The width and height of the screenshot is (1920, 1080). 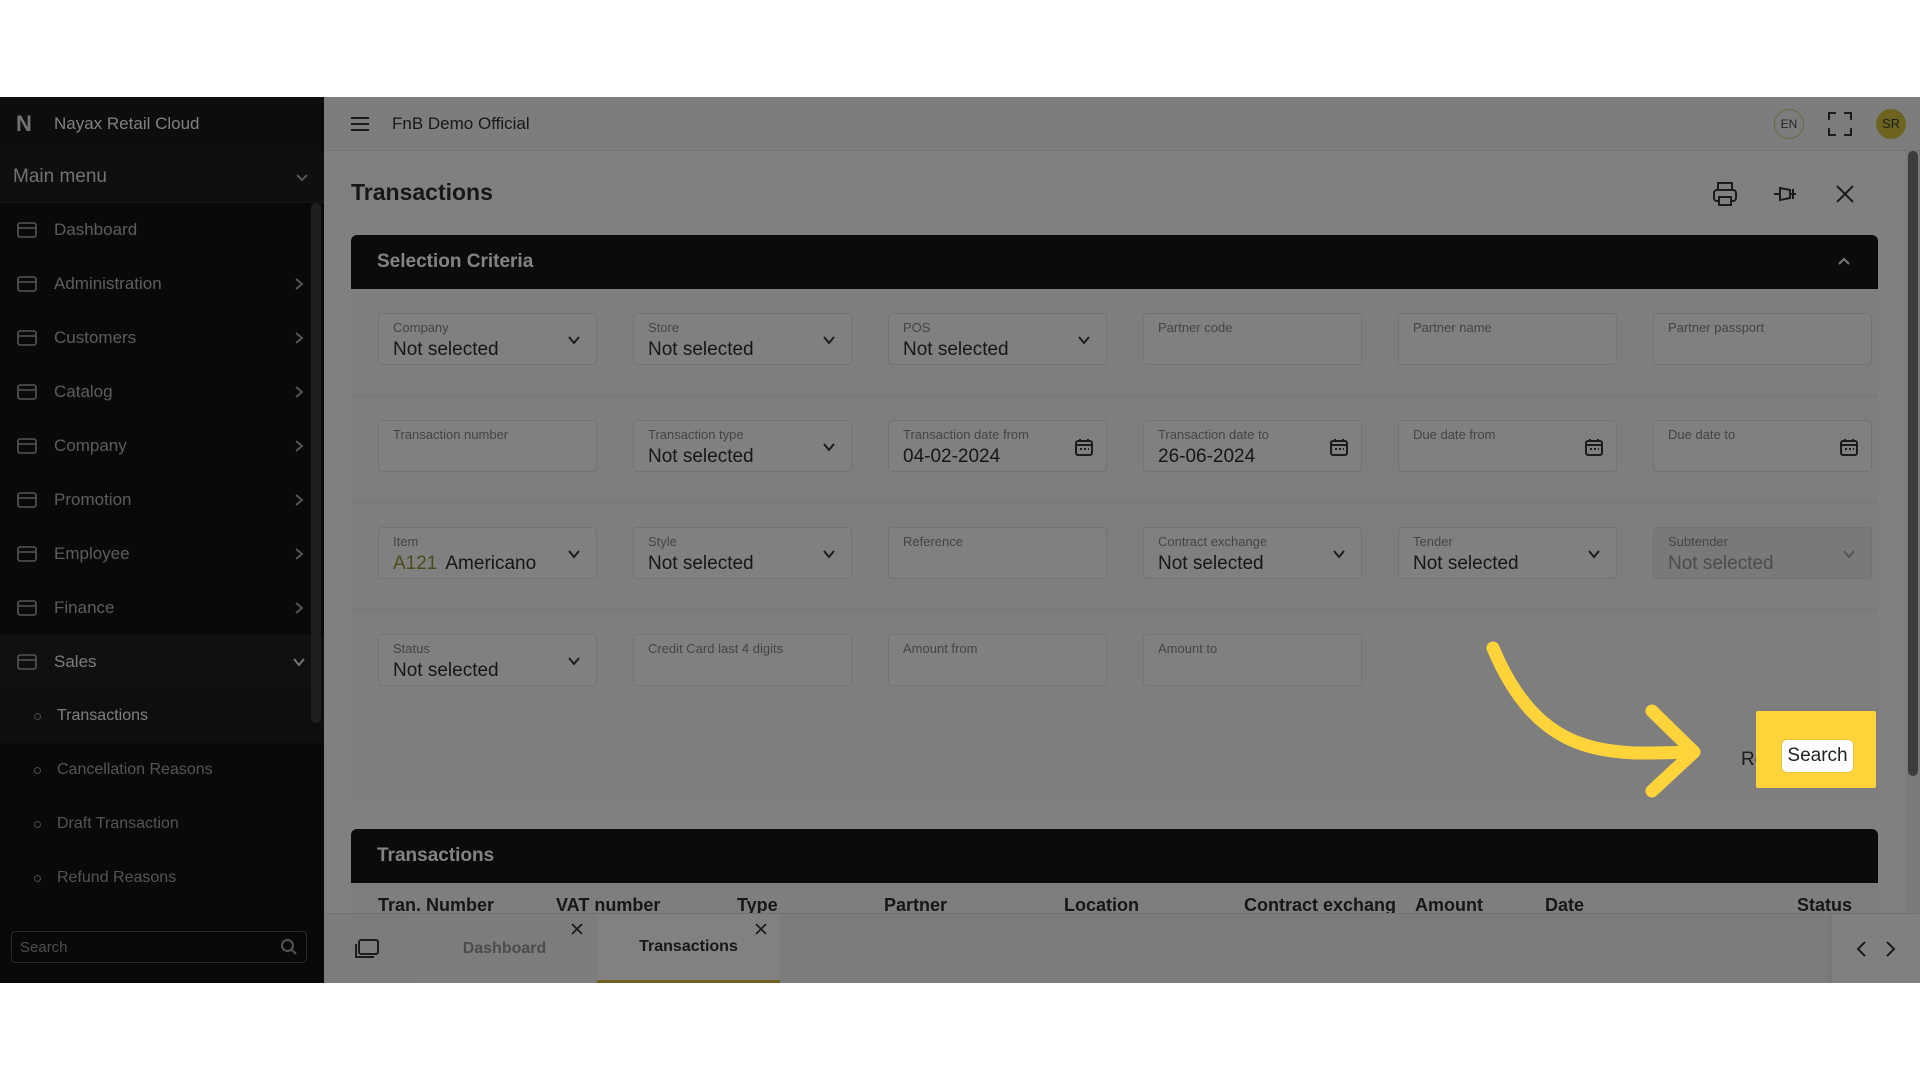 What do you see at coordinates (742, 660) in the screenshot?
I see `credit-card-last-4-digits-field: Credit Card last 4 digits` at bounding box center [742, 660].